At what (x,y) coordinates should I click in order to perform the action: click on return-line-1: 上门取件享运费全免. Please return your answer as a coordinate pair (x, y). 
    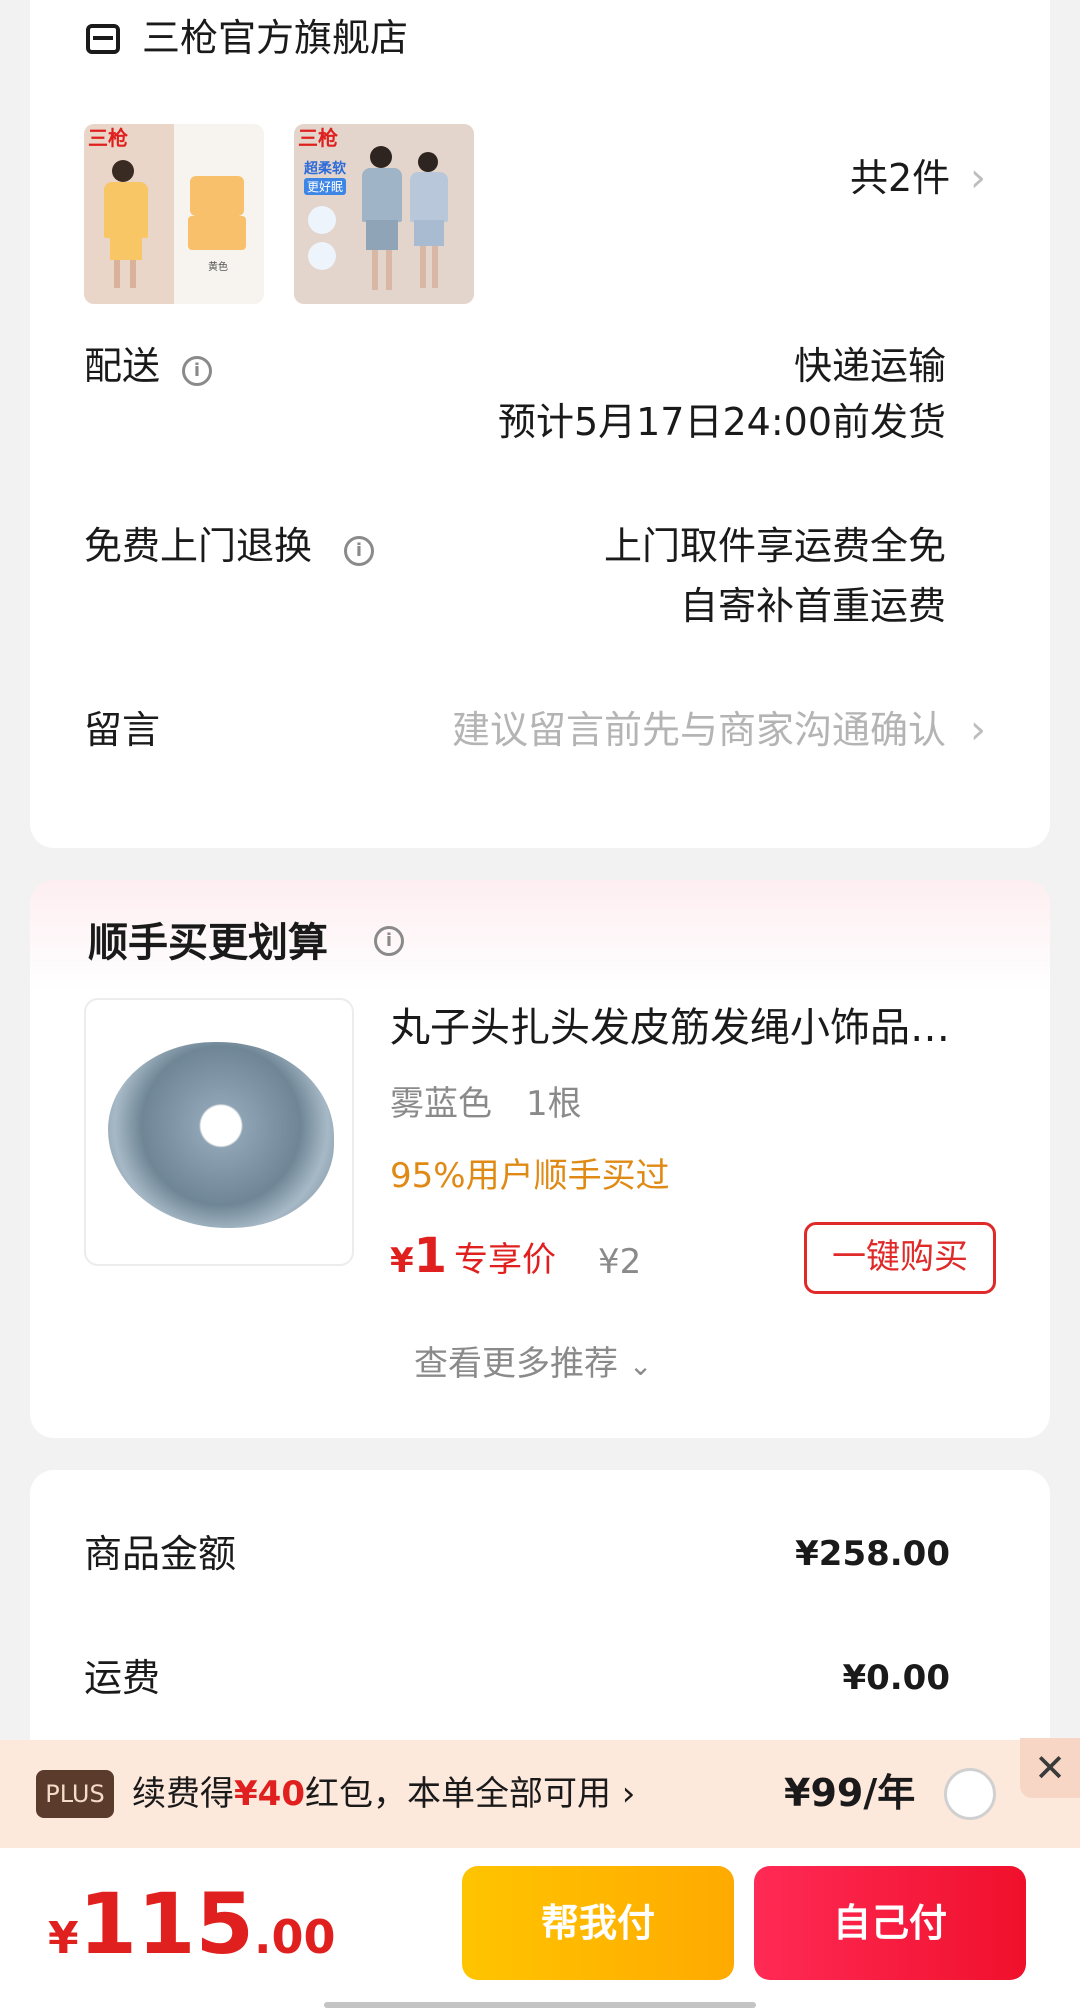
    Looking at the image, I should click on (774, 546).